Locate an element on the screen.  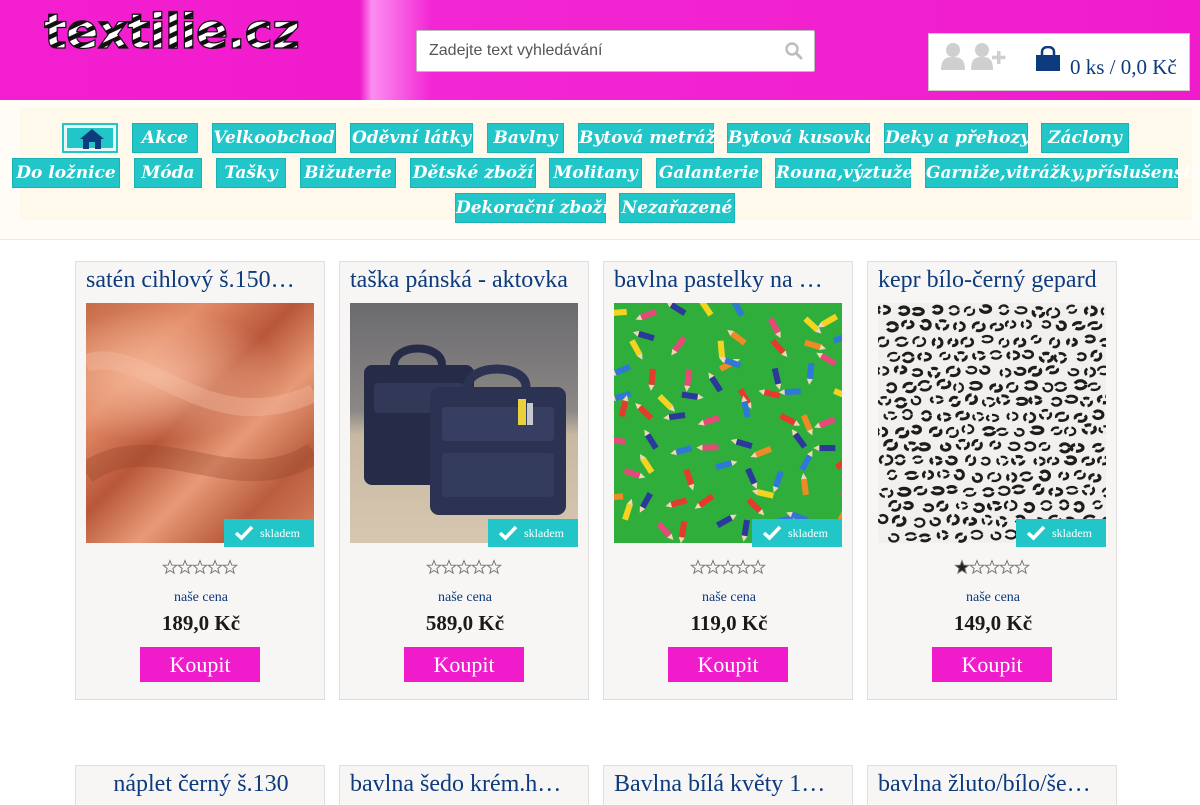
product-title: náplet černý š.130 is located at coordinates (201, 784).